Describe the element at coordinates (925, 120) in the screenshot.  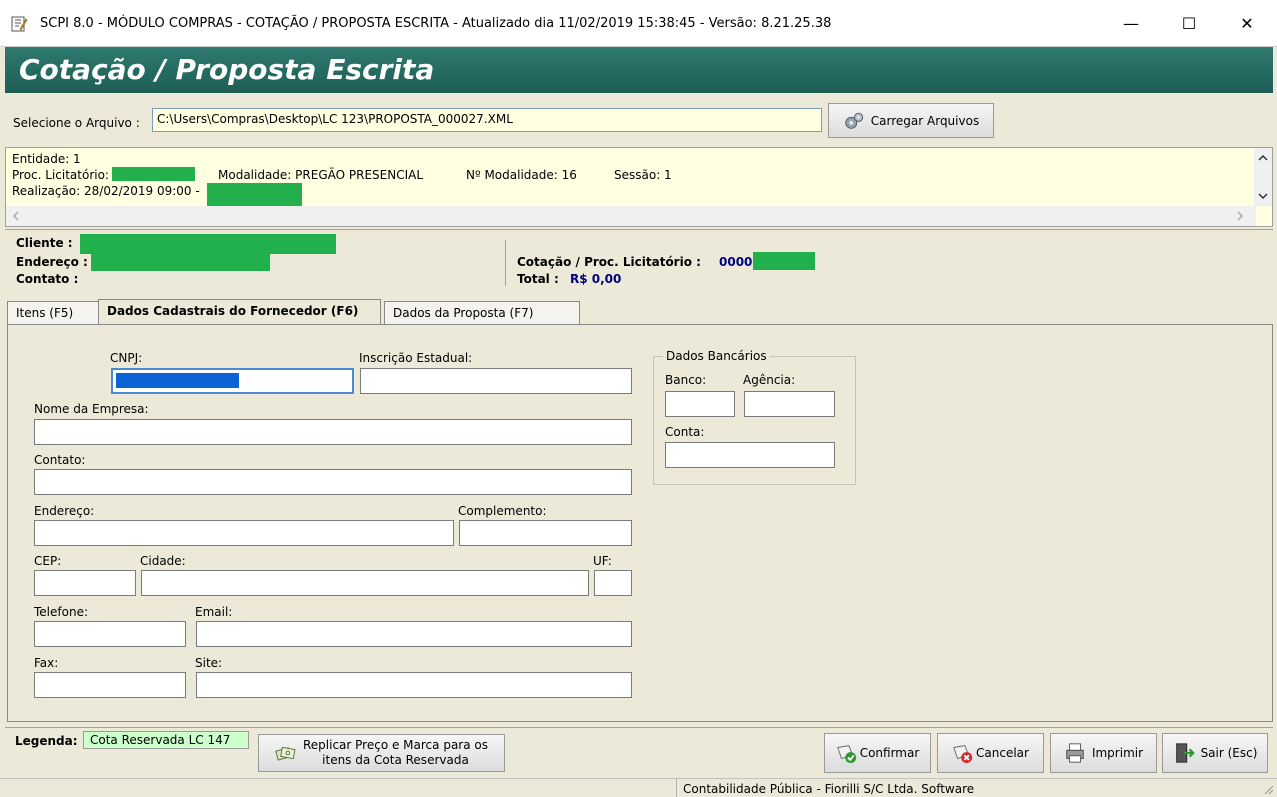
I see `load-files-label: Carregar Arquivos` at that location.